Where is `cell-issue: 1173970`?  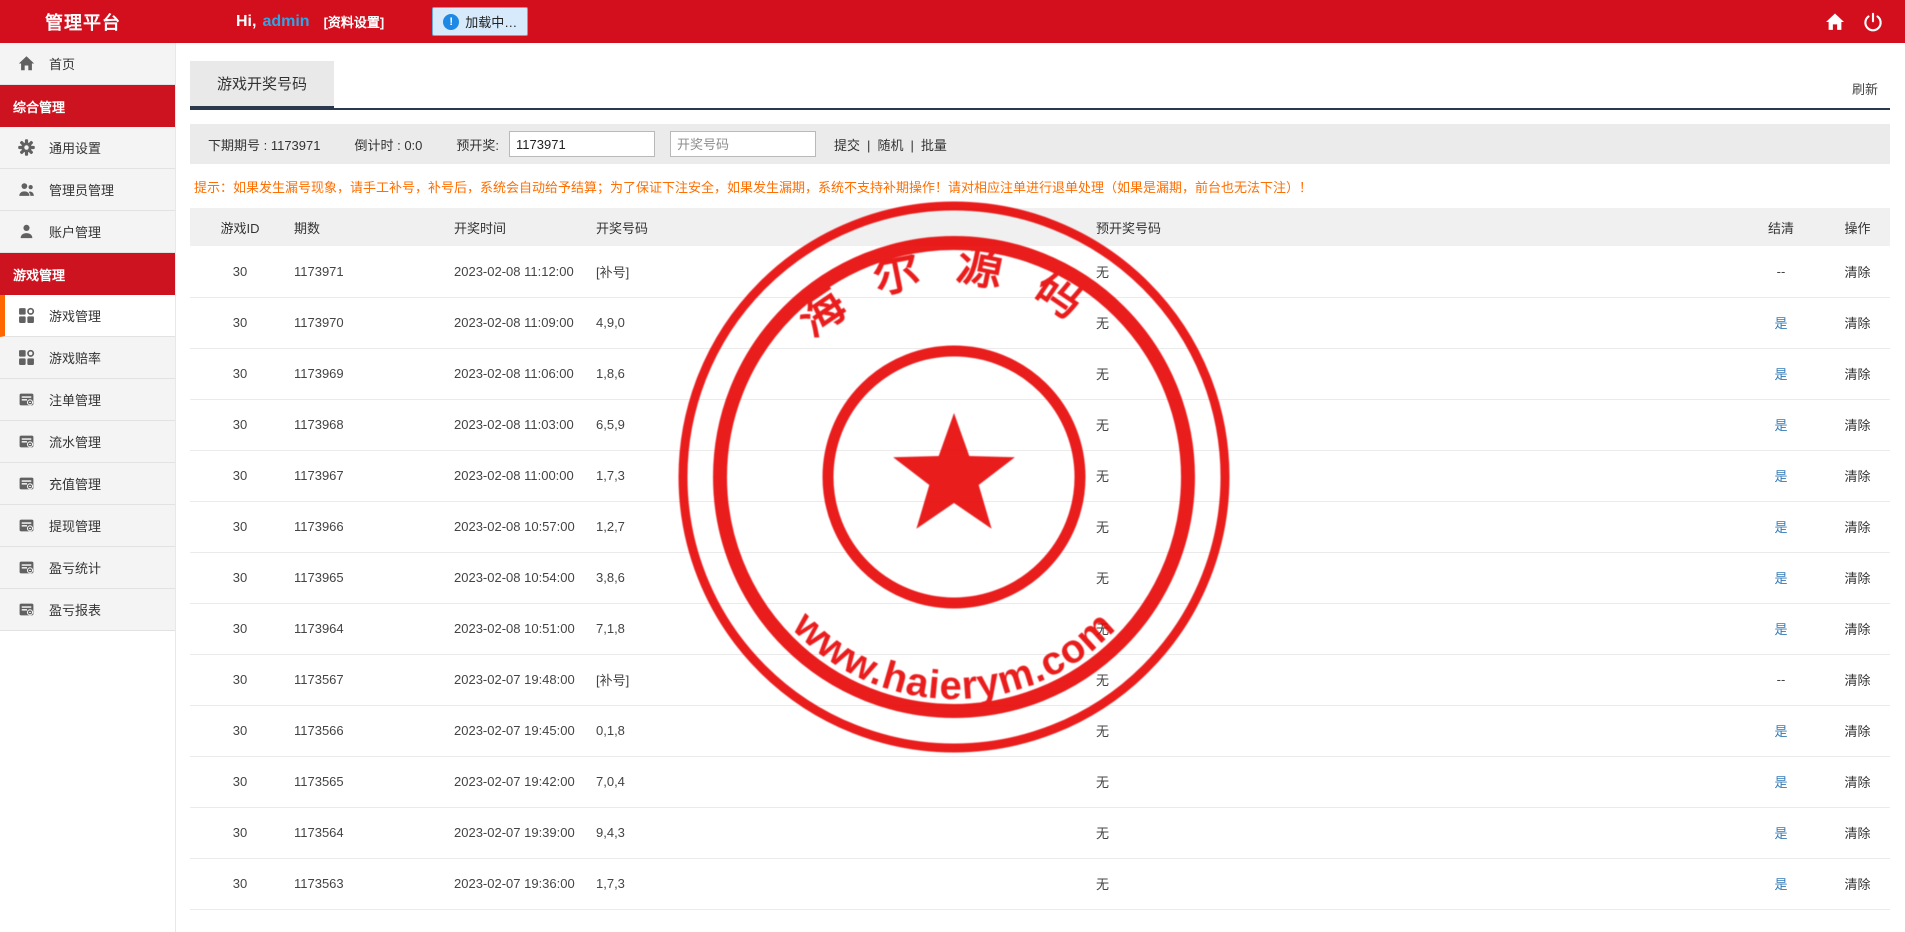
cell-issue: 1173970 is located at coordinates (370, 323).